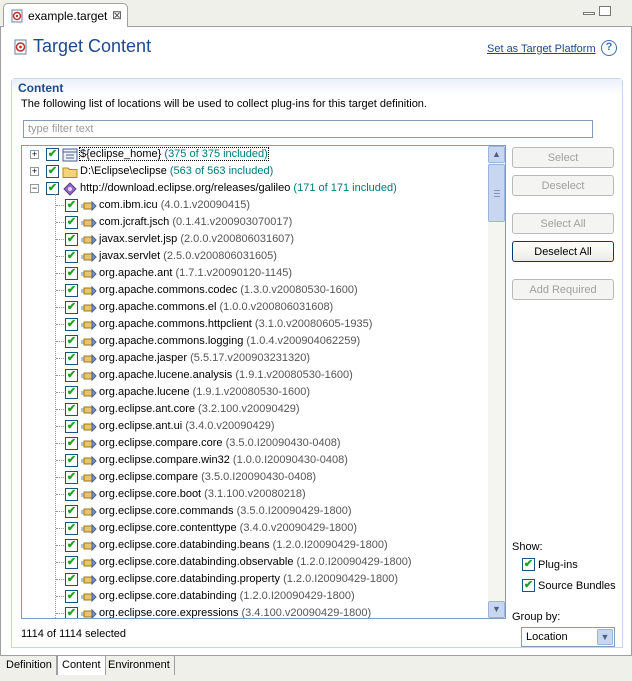 The image size is (632, 681). What do you see at coordinates (255, 222) in the screenshot?
I see `tree-plugin-row: ✔ com.jcraft.jsch (0.1.41.v200903070017)` at bounding box center [255, 222].